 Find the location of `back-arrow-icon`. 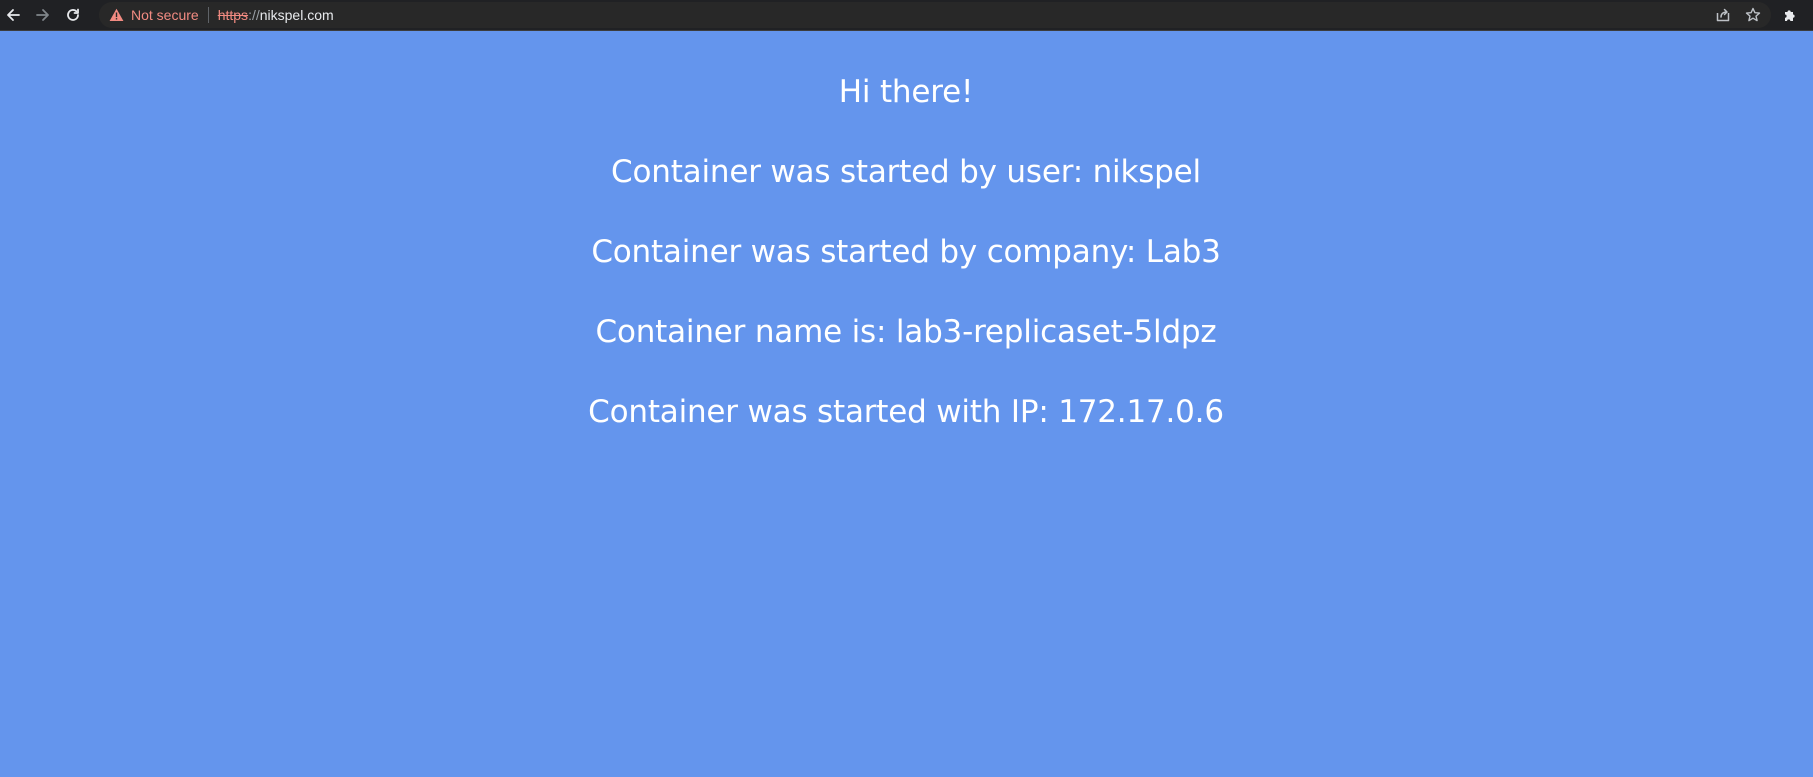

back-arrow-icon is located at coordinates (13, 15).